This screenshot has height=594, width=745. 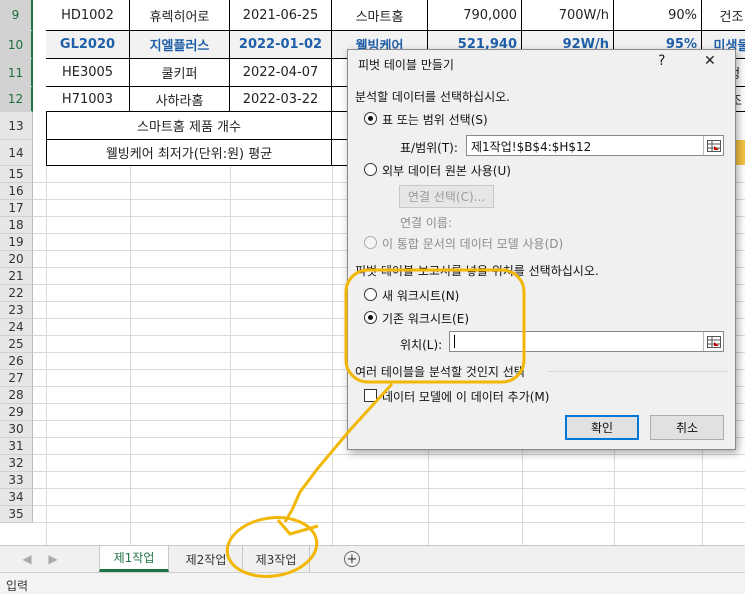 What do you see at coordinates (380, 15) in the screenshot?
I see `table-cell: 스마트홈` at bounding box center [380, 15].